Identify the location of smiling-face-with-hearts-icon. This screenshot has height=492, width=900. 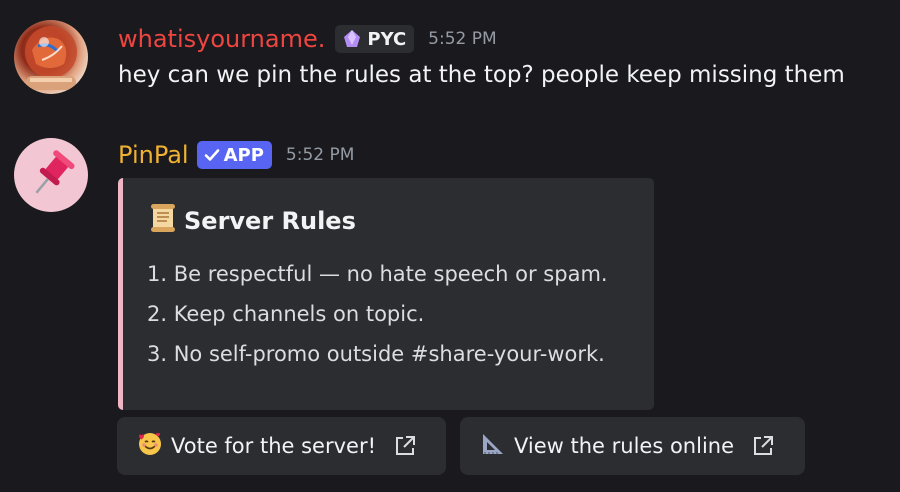
(150, 446).